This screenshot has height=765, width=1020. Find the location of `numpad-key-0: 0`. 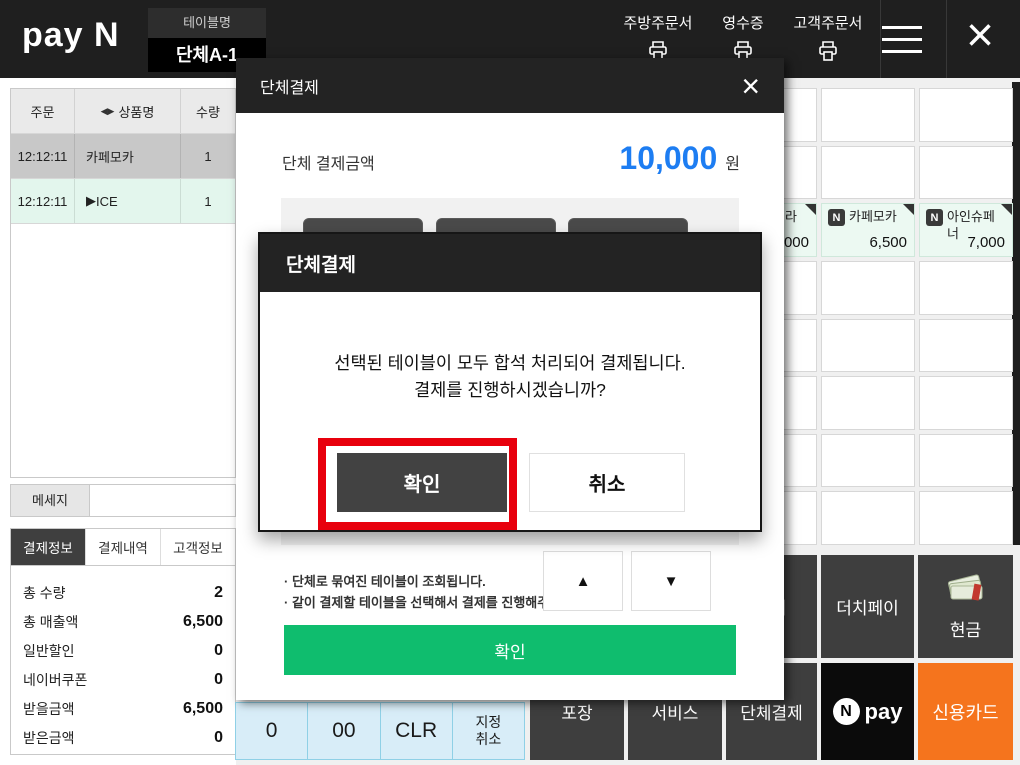

numpad-key-0: 0 is located at coordinates (272, 731).